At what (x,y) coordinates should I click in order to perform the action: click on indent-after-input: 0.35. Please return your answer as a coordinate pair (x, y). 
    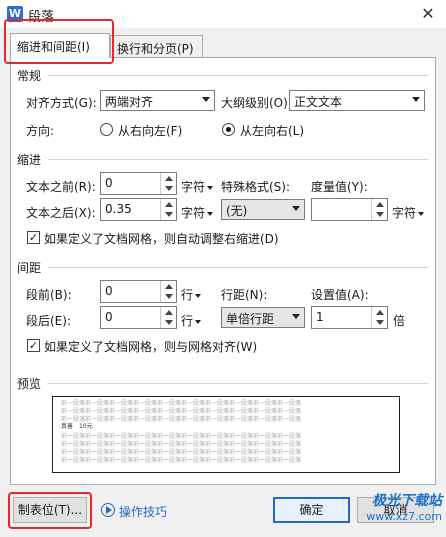
    Looking at the image, I should click on (138, 209).